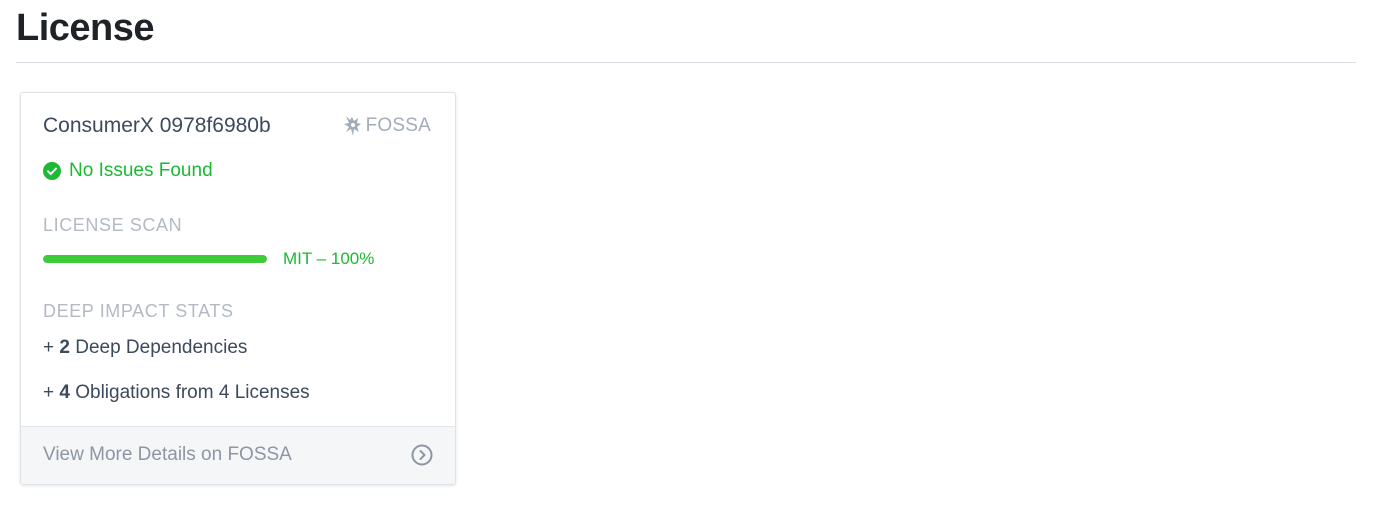  Describe the element at coordinates (157, 125) in the screenshot. I see `project-name: ConsumerX 0978f6980b` at that location.